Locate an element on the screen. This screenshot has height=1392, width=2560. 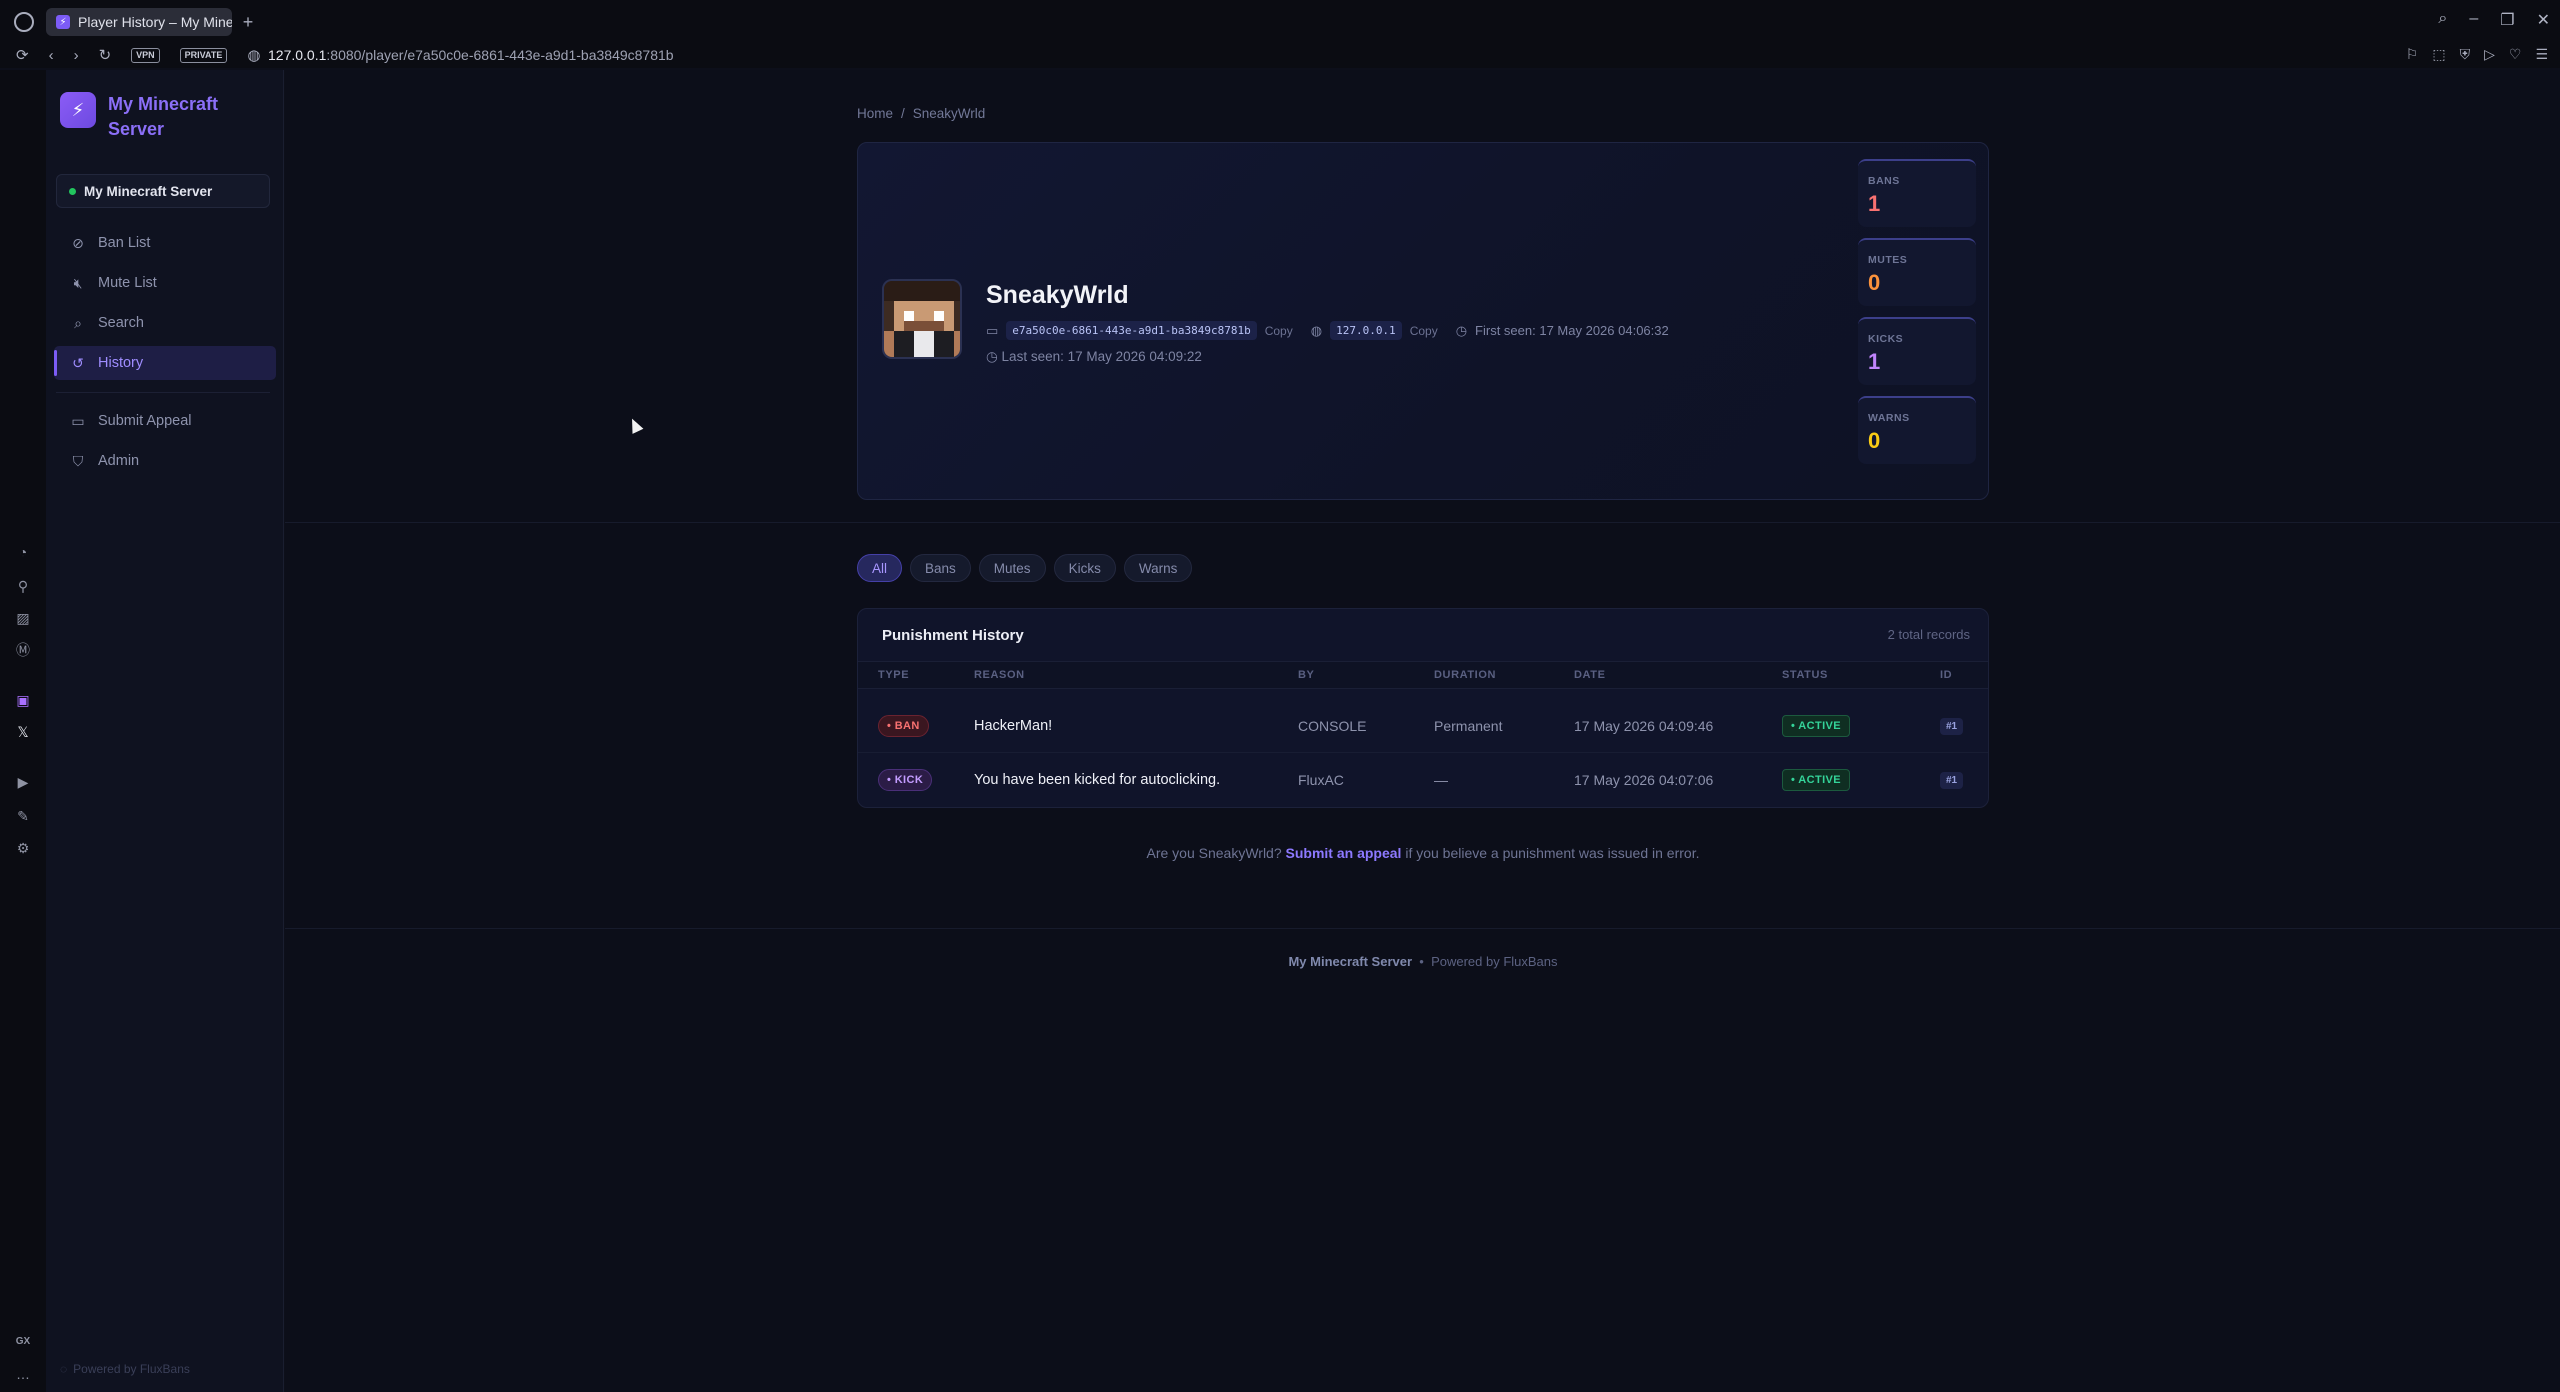
stat-kicks: KICKS 1 is located at coordinates (1917, 351).